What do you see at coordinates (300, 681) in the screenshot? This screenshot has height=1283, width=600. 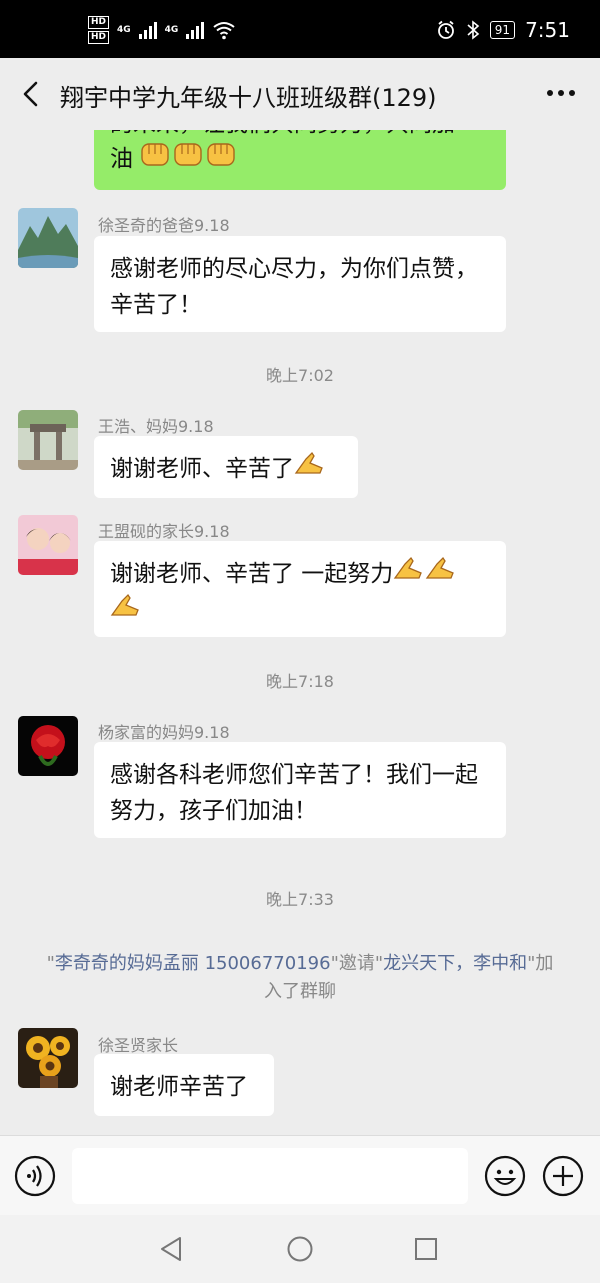 I see `timestamp: 晚上7:18` at bounding box center [300, 681].